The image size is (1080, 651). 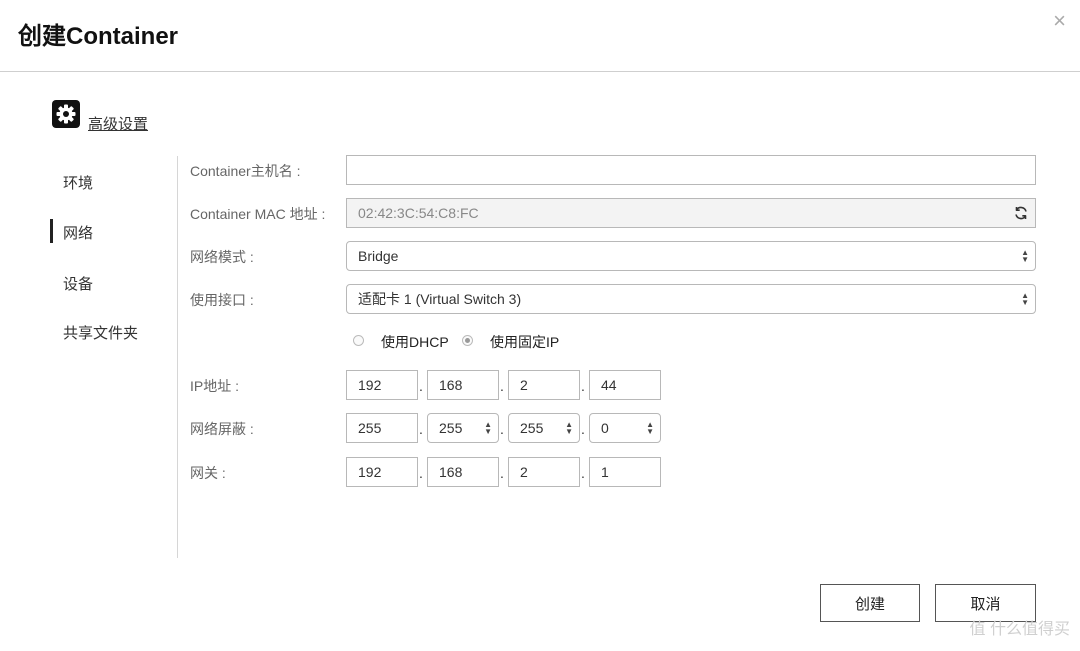 What do you see at coordinates (467, 340) in the screenshot?
I see `static-ip-radio` at bounding box center [467, 340].